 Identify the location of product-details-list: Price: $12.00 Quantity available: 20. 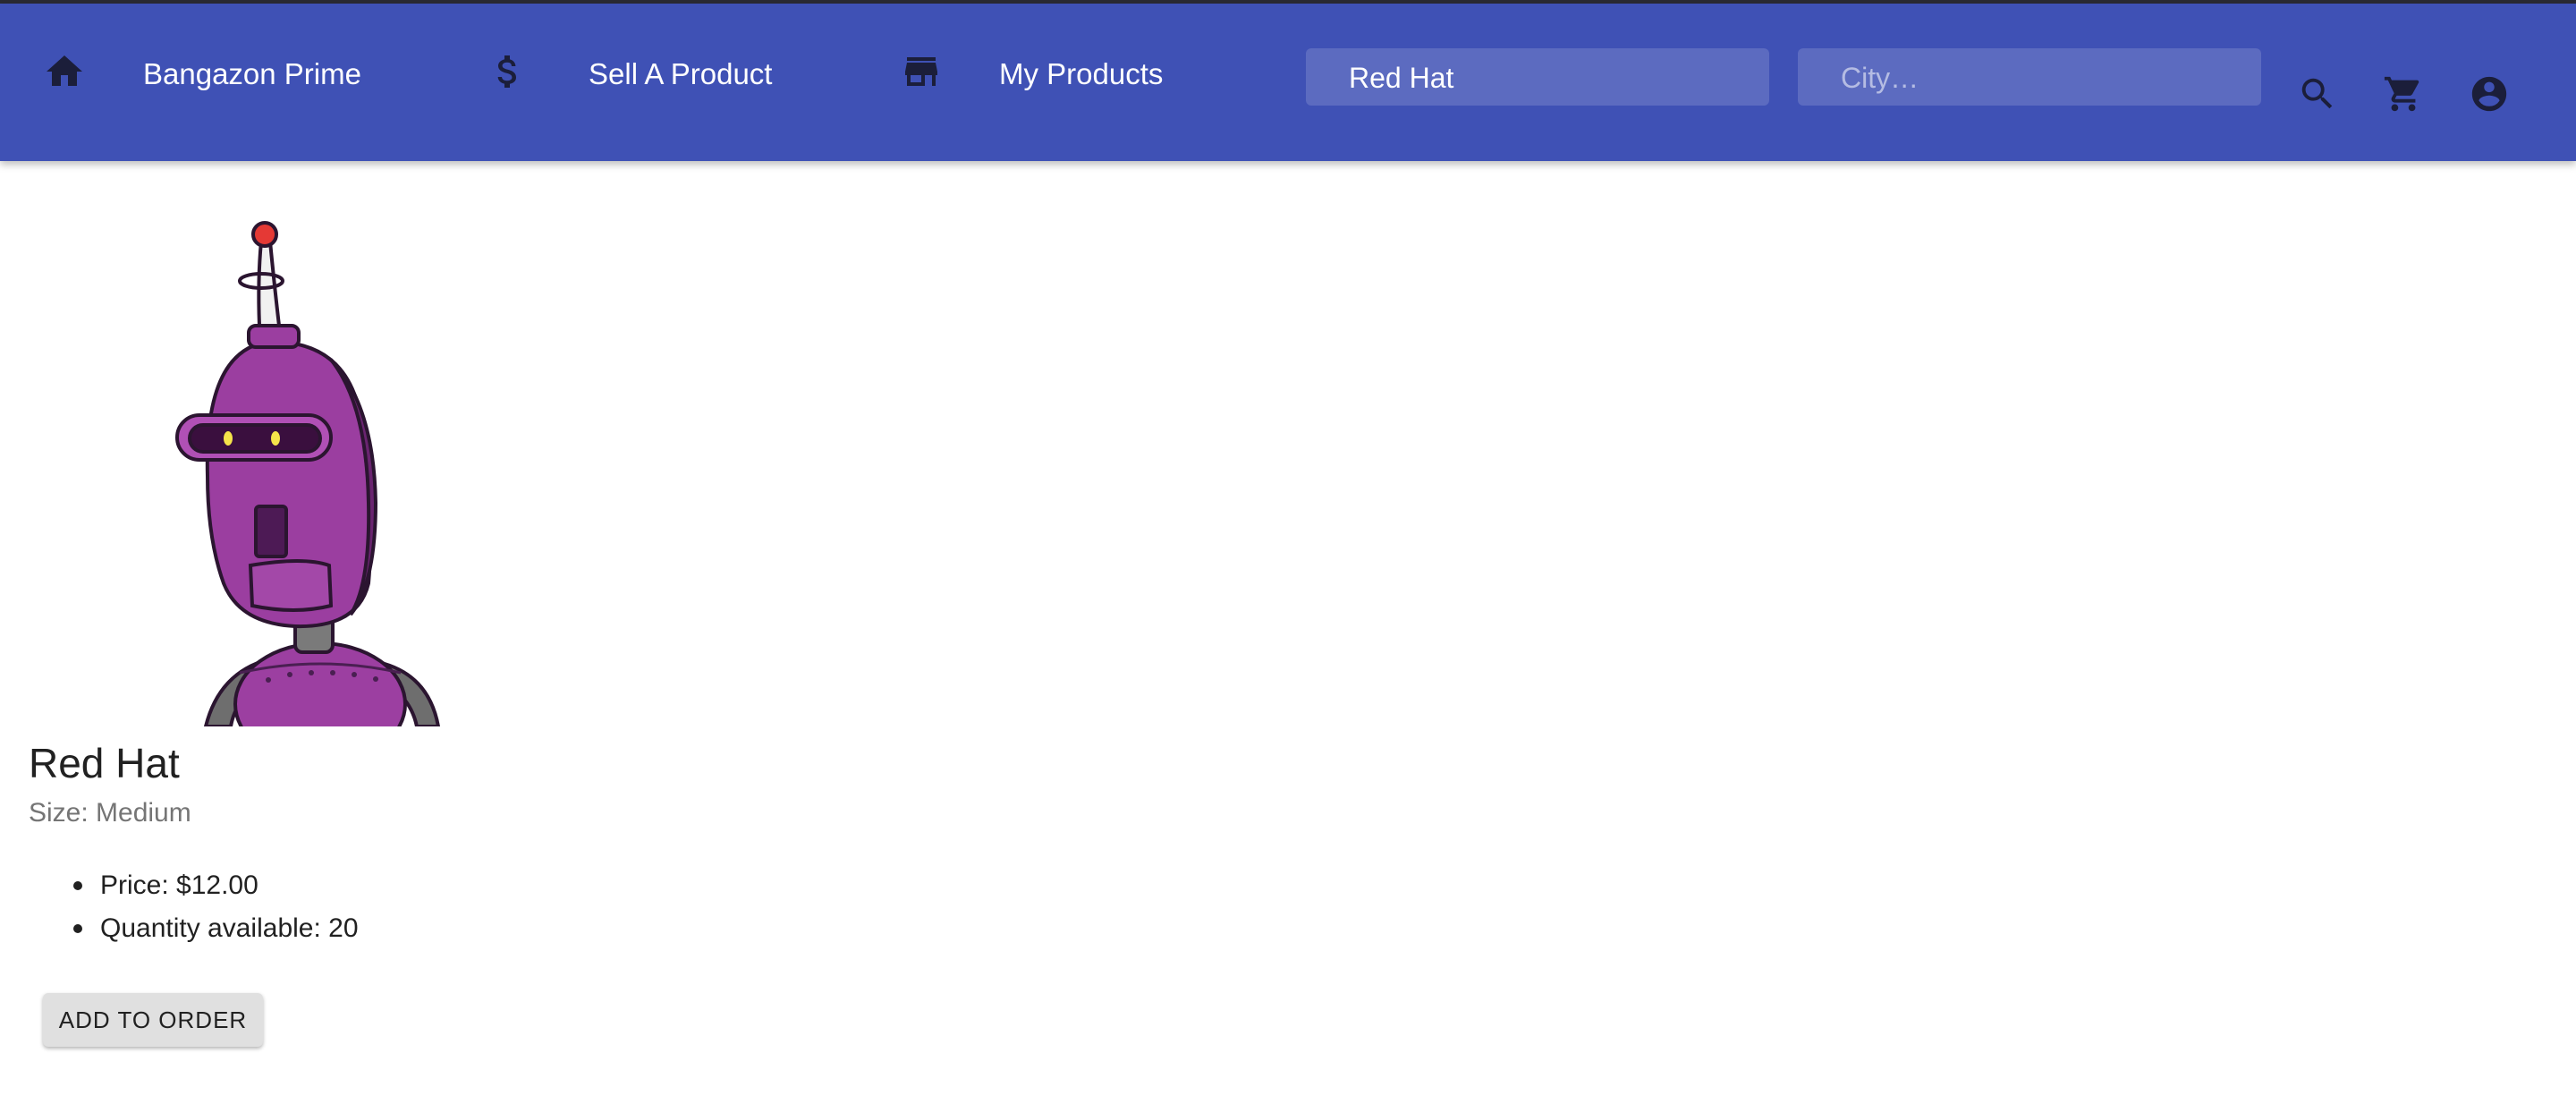
(216, 911).